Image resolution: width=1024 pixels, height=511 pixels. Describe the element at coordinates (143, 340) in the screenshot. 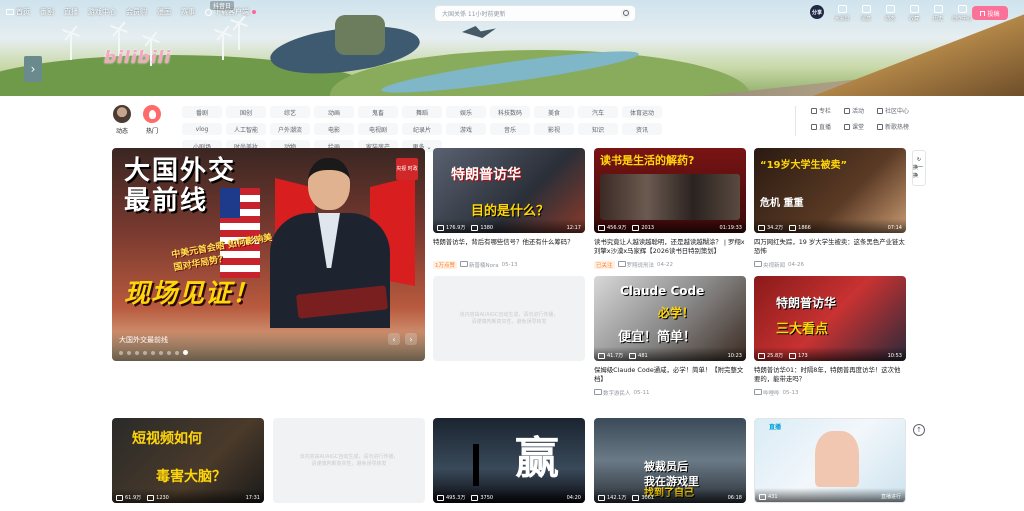

I see `carousel-caption: 大国外交最前线` at that location.